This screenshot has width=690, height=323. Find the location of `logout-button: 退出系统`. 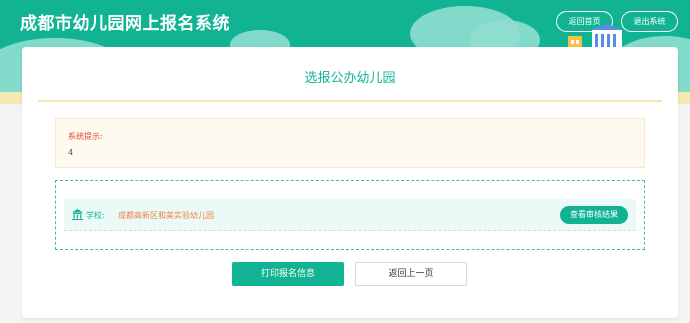

logout-button: 退出系统 is located at coordinates (649, 21).